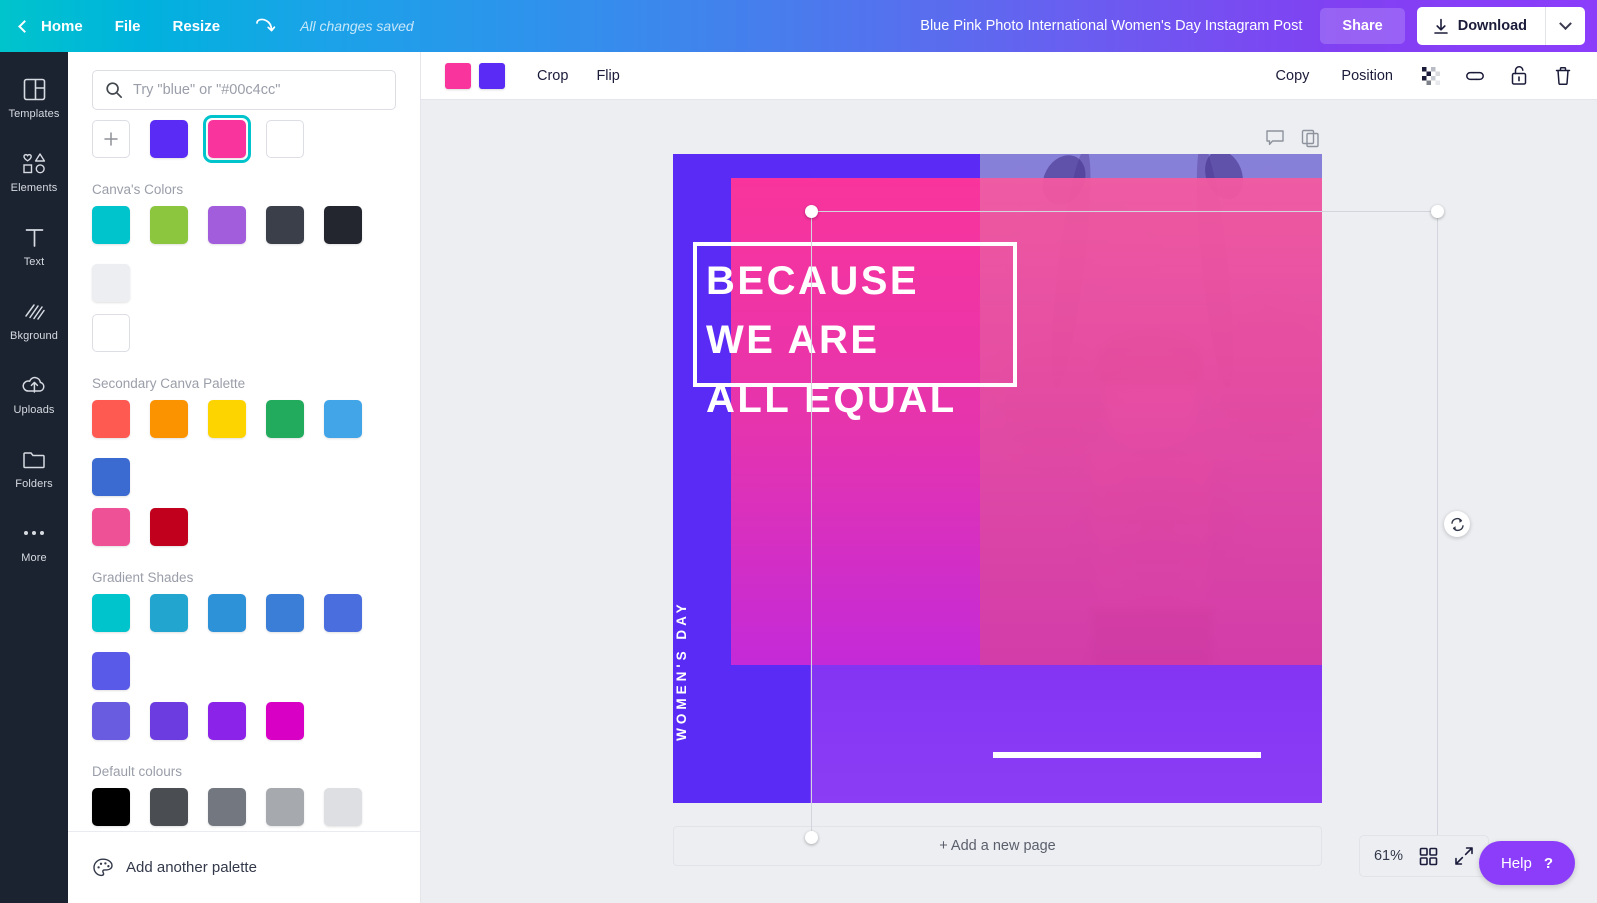 The image size is (1597, 903). I want to click on search-box, so click(244, 90).